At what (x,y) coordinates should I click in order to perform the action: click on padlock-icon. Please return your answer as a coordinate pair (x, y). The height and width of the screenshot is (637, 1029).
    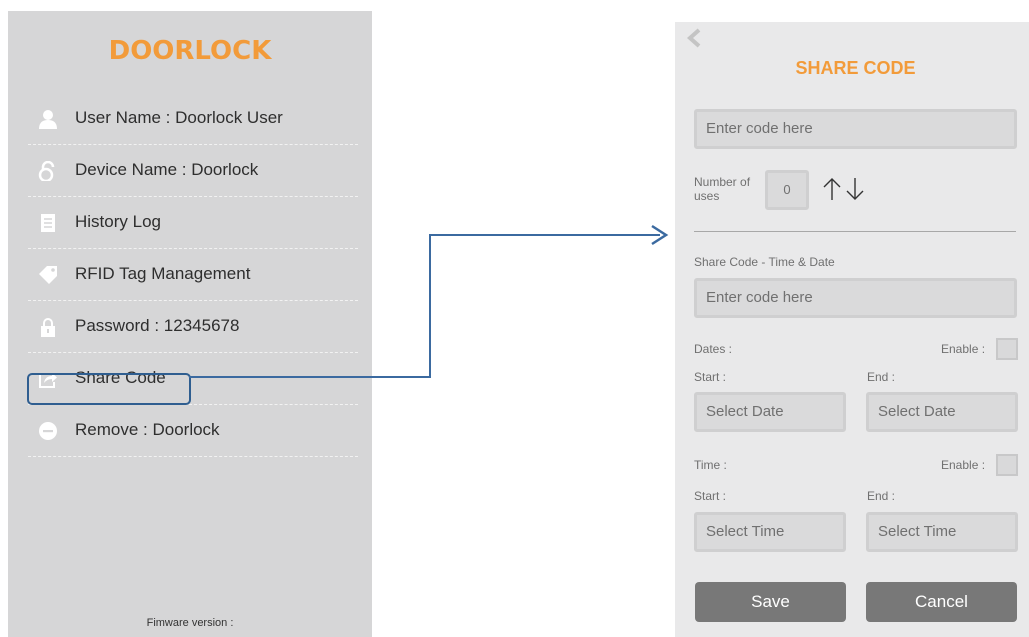
    Looking at the image, I should click on (48, 327).